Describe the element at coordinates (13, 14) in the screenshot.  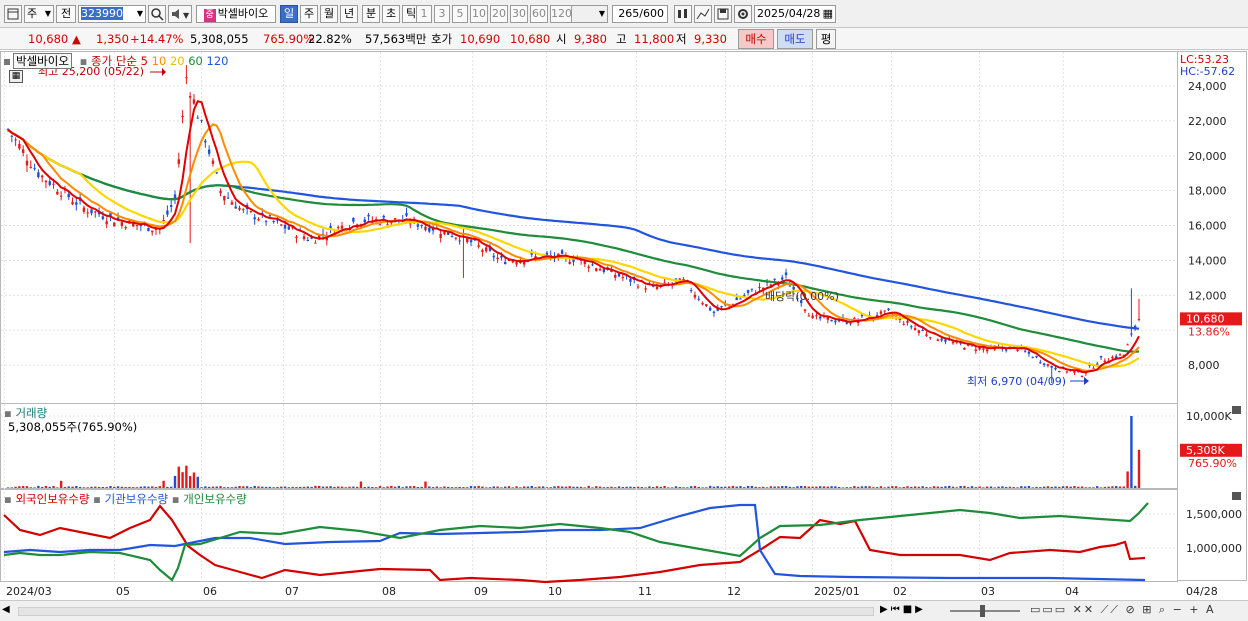
I see `chart-settings-icon` at that location.